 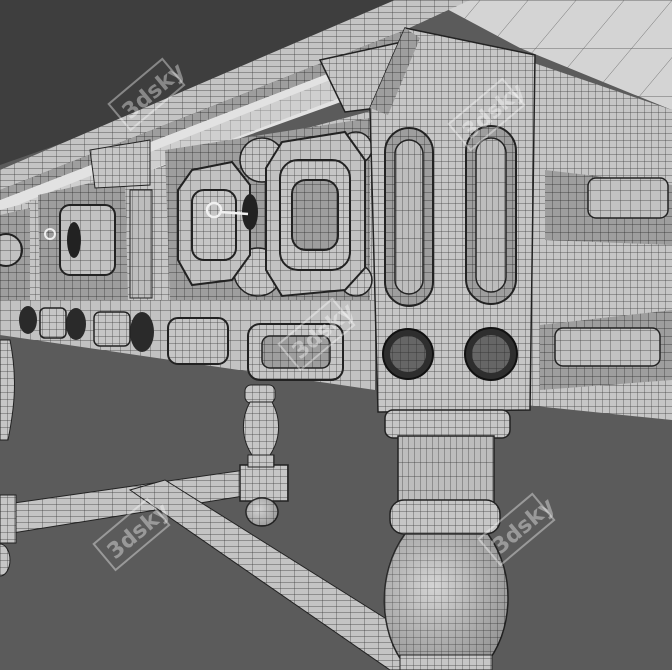 I want to click on carved-panel-main, so click(x=269, y=211).